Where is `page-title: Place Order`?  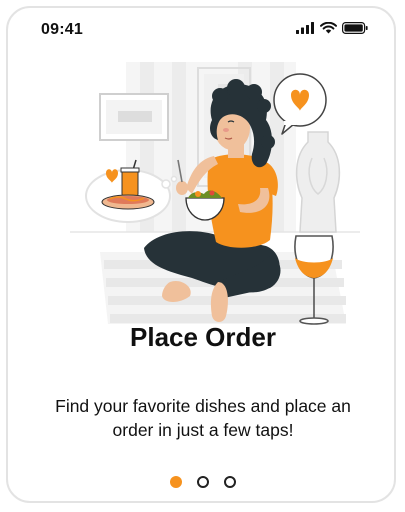 page-title: Place Order is located at coordinates (203, 337).